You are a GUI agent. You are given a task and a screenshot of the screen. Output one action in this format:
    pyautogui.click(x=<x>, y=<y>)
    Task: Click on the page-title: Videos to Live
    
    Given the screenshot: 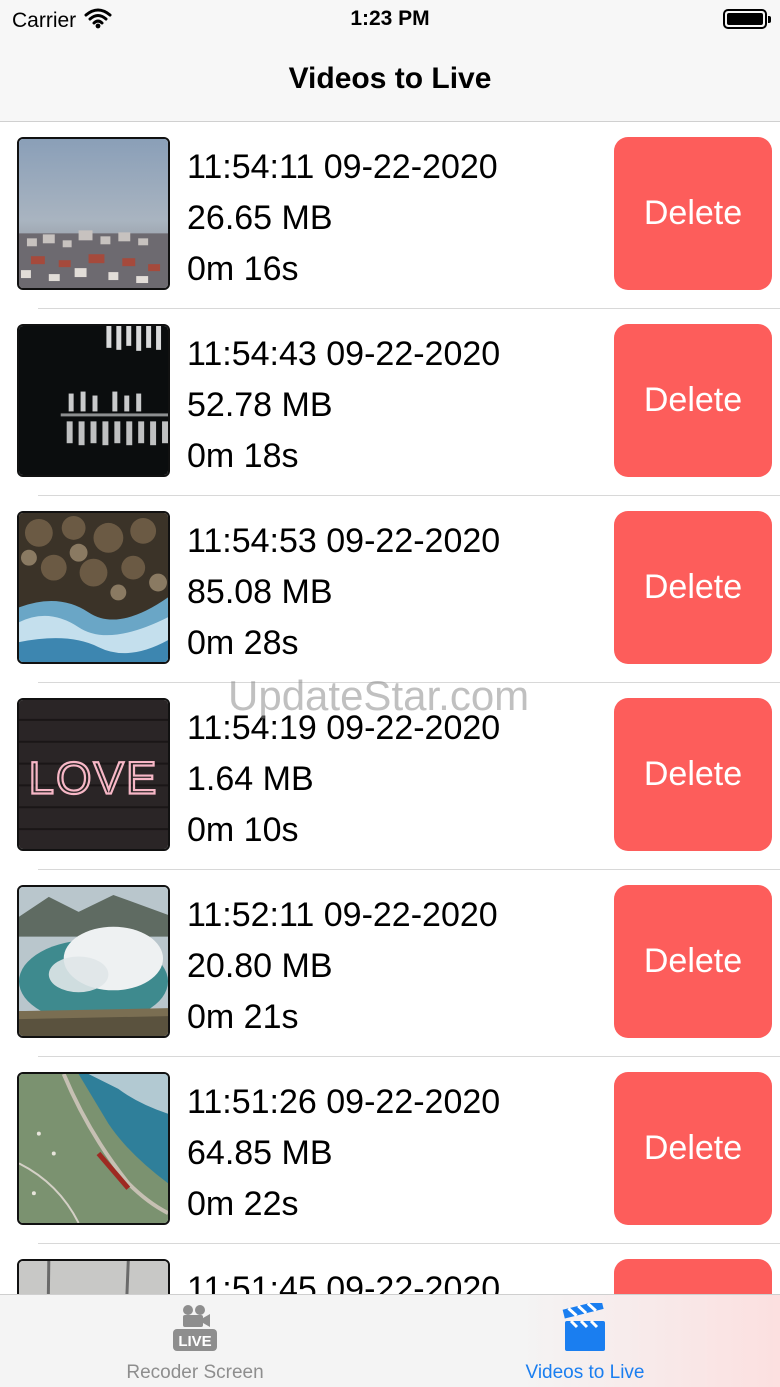 What is the action you would take?
    pyautogui.click(x=390, y=78)
    